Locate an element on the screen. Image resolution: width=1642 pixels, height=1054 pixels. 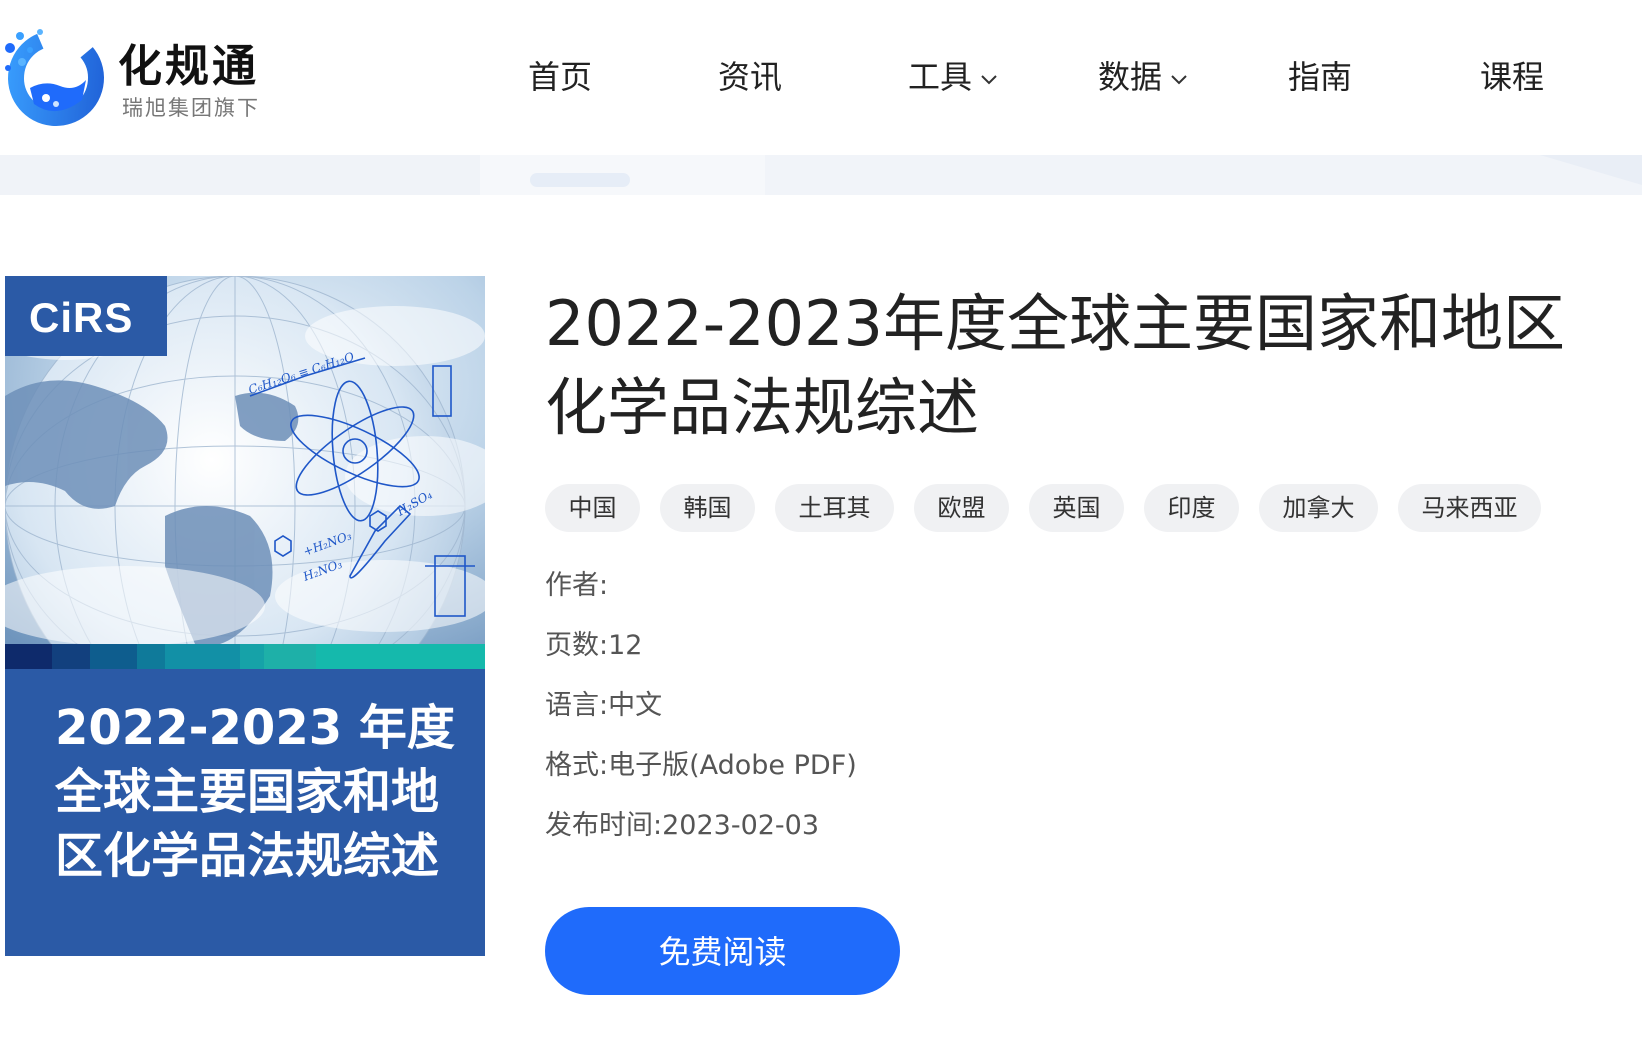
meta-published-date: 发布时间:2023-02-03 is located at coordinates (682, 822).